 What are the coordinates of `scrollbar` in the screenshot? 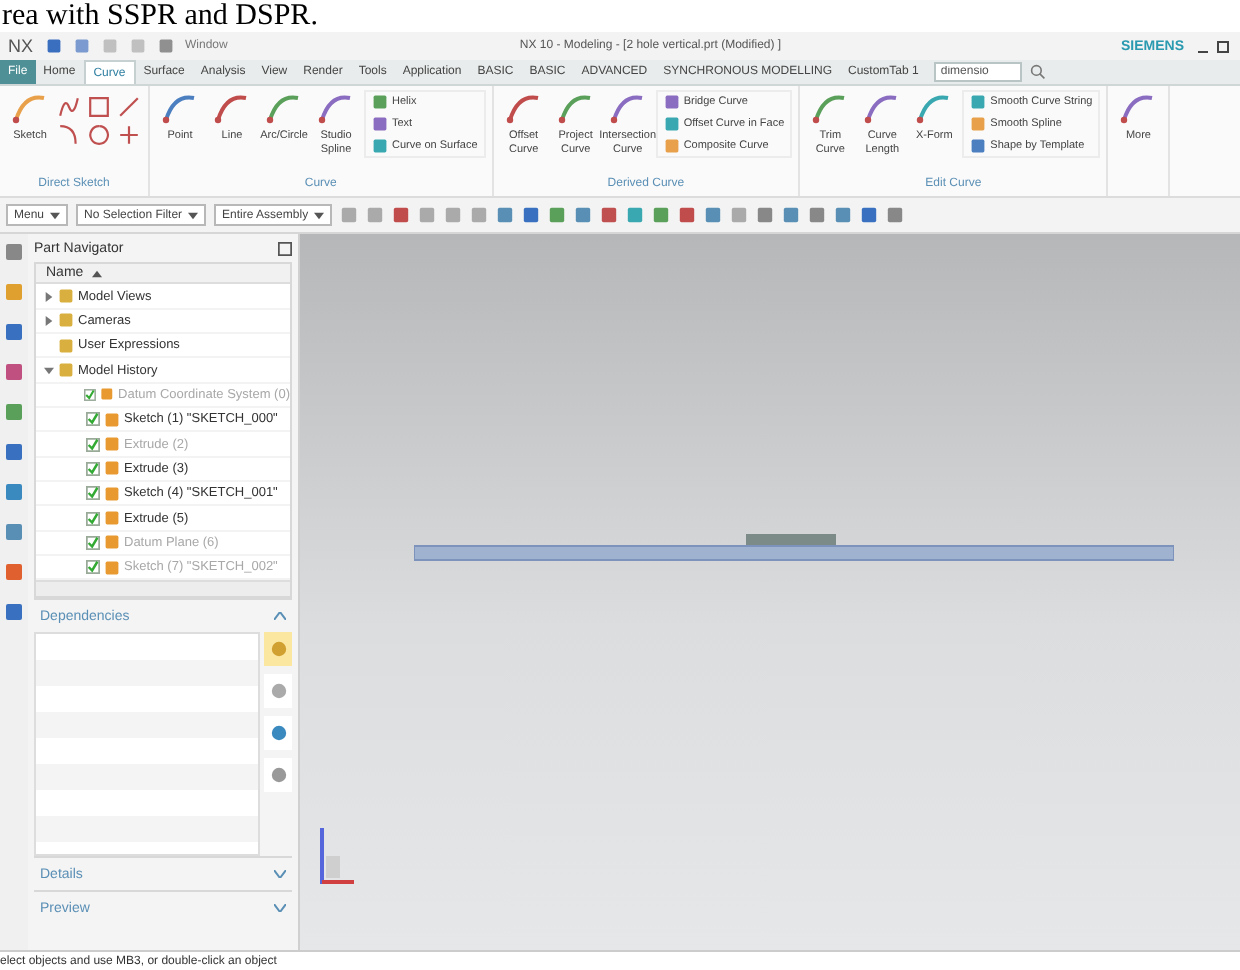 It's located at (163, 588).